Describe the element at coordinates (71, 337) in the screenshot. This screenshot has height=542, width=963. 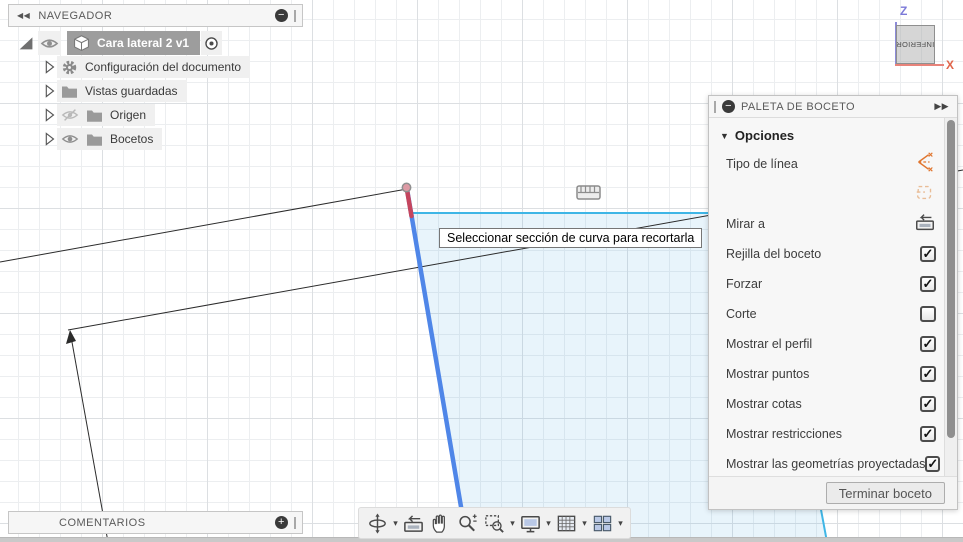
I see `line-arrowhead` at that location.